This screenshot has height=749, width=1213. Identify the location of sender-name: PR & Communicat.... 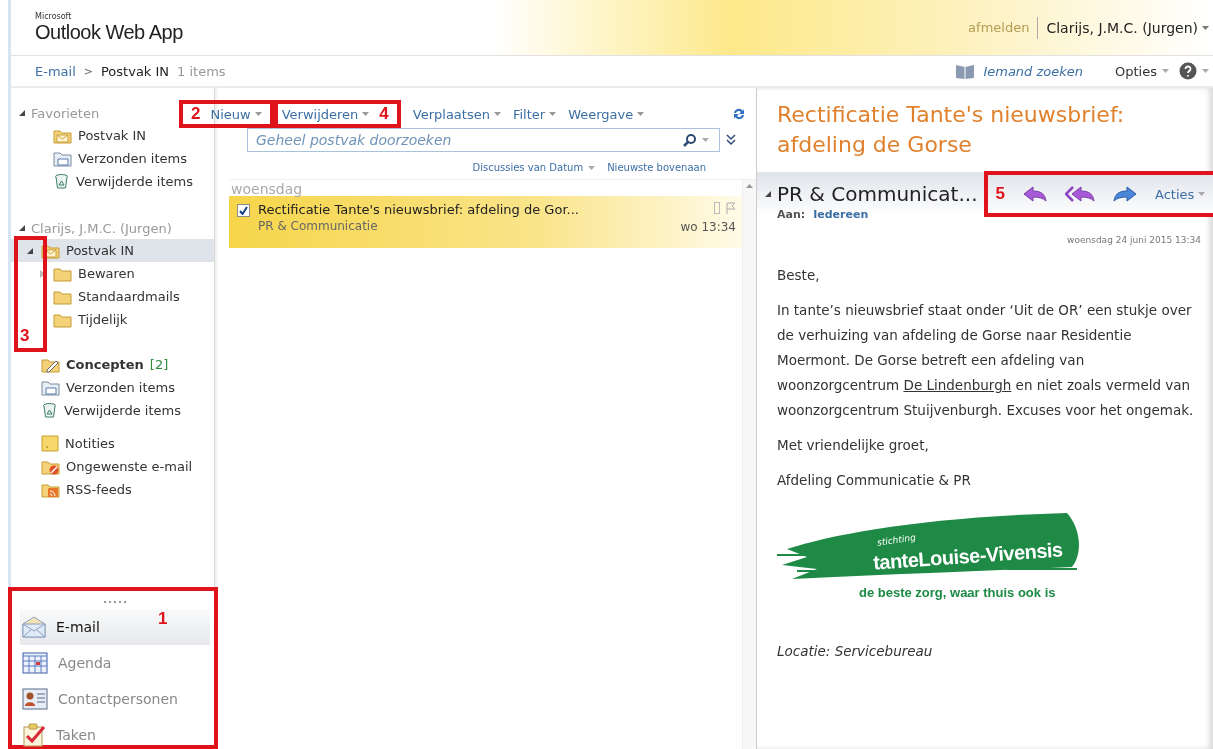
(877, 194).